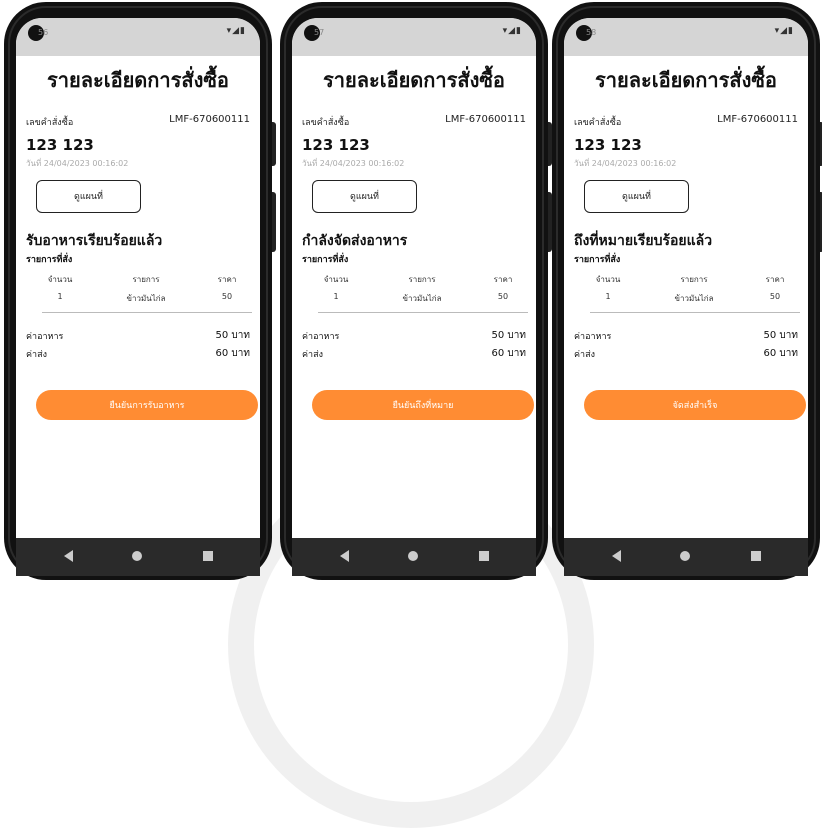 The image size is (822, 828). Describe the element at coordinates (423, 405) in the screenshot. I see `confirm-arrival-button: ยืนยันถึงที่หมาย` at that location.